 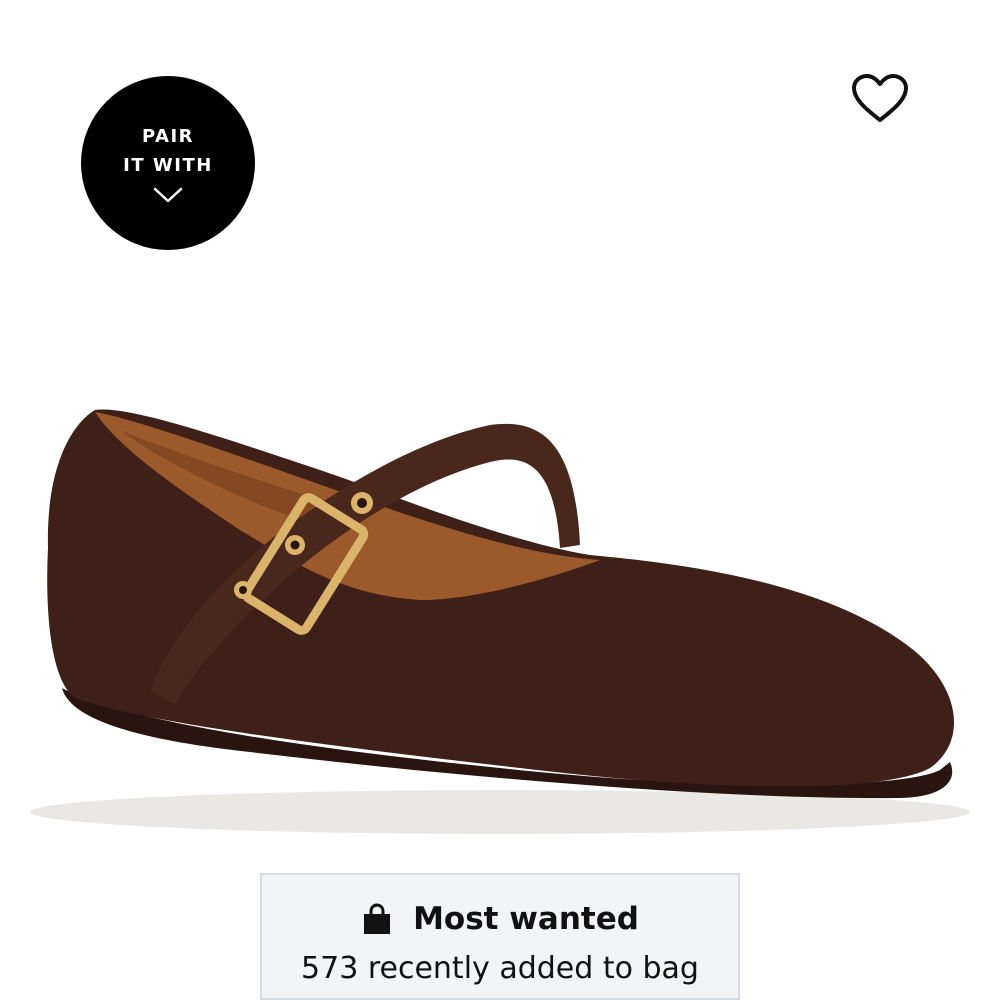 I want to click on shopping-bag-icon, so click(x=377, y=918).